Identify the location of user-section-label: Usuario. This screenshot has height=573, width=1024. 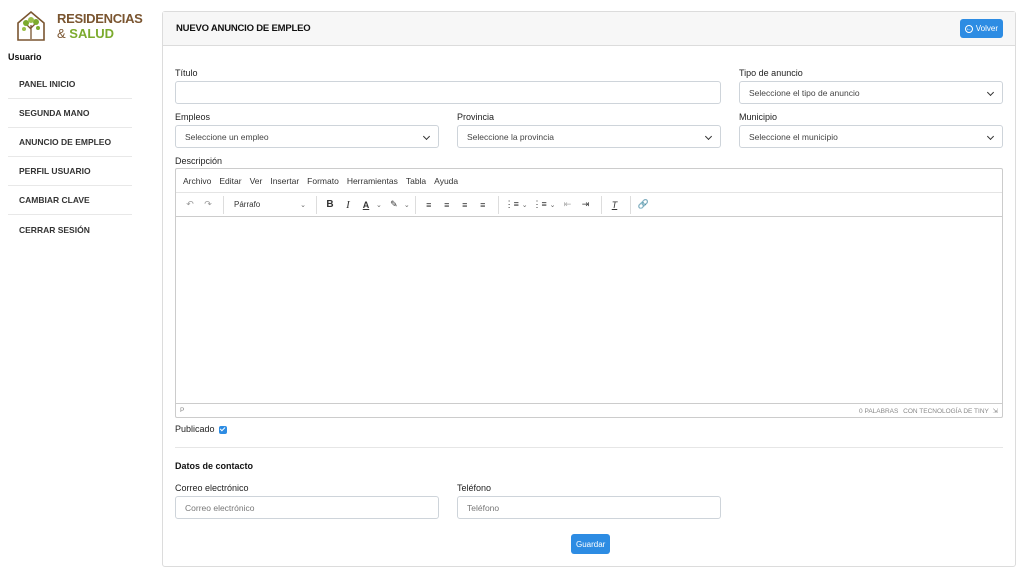
(25, 57).